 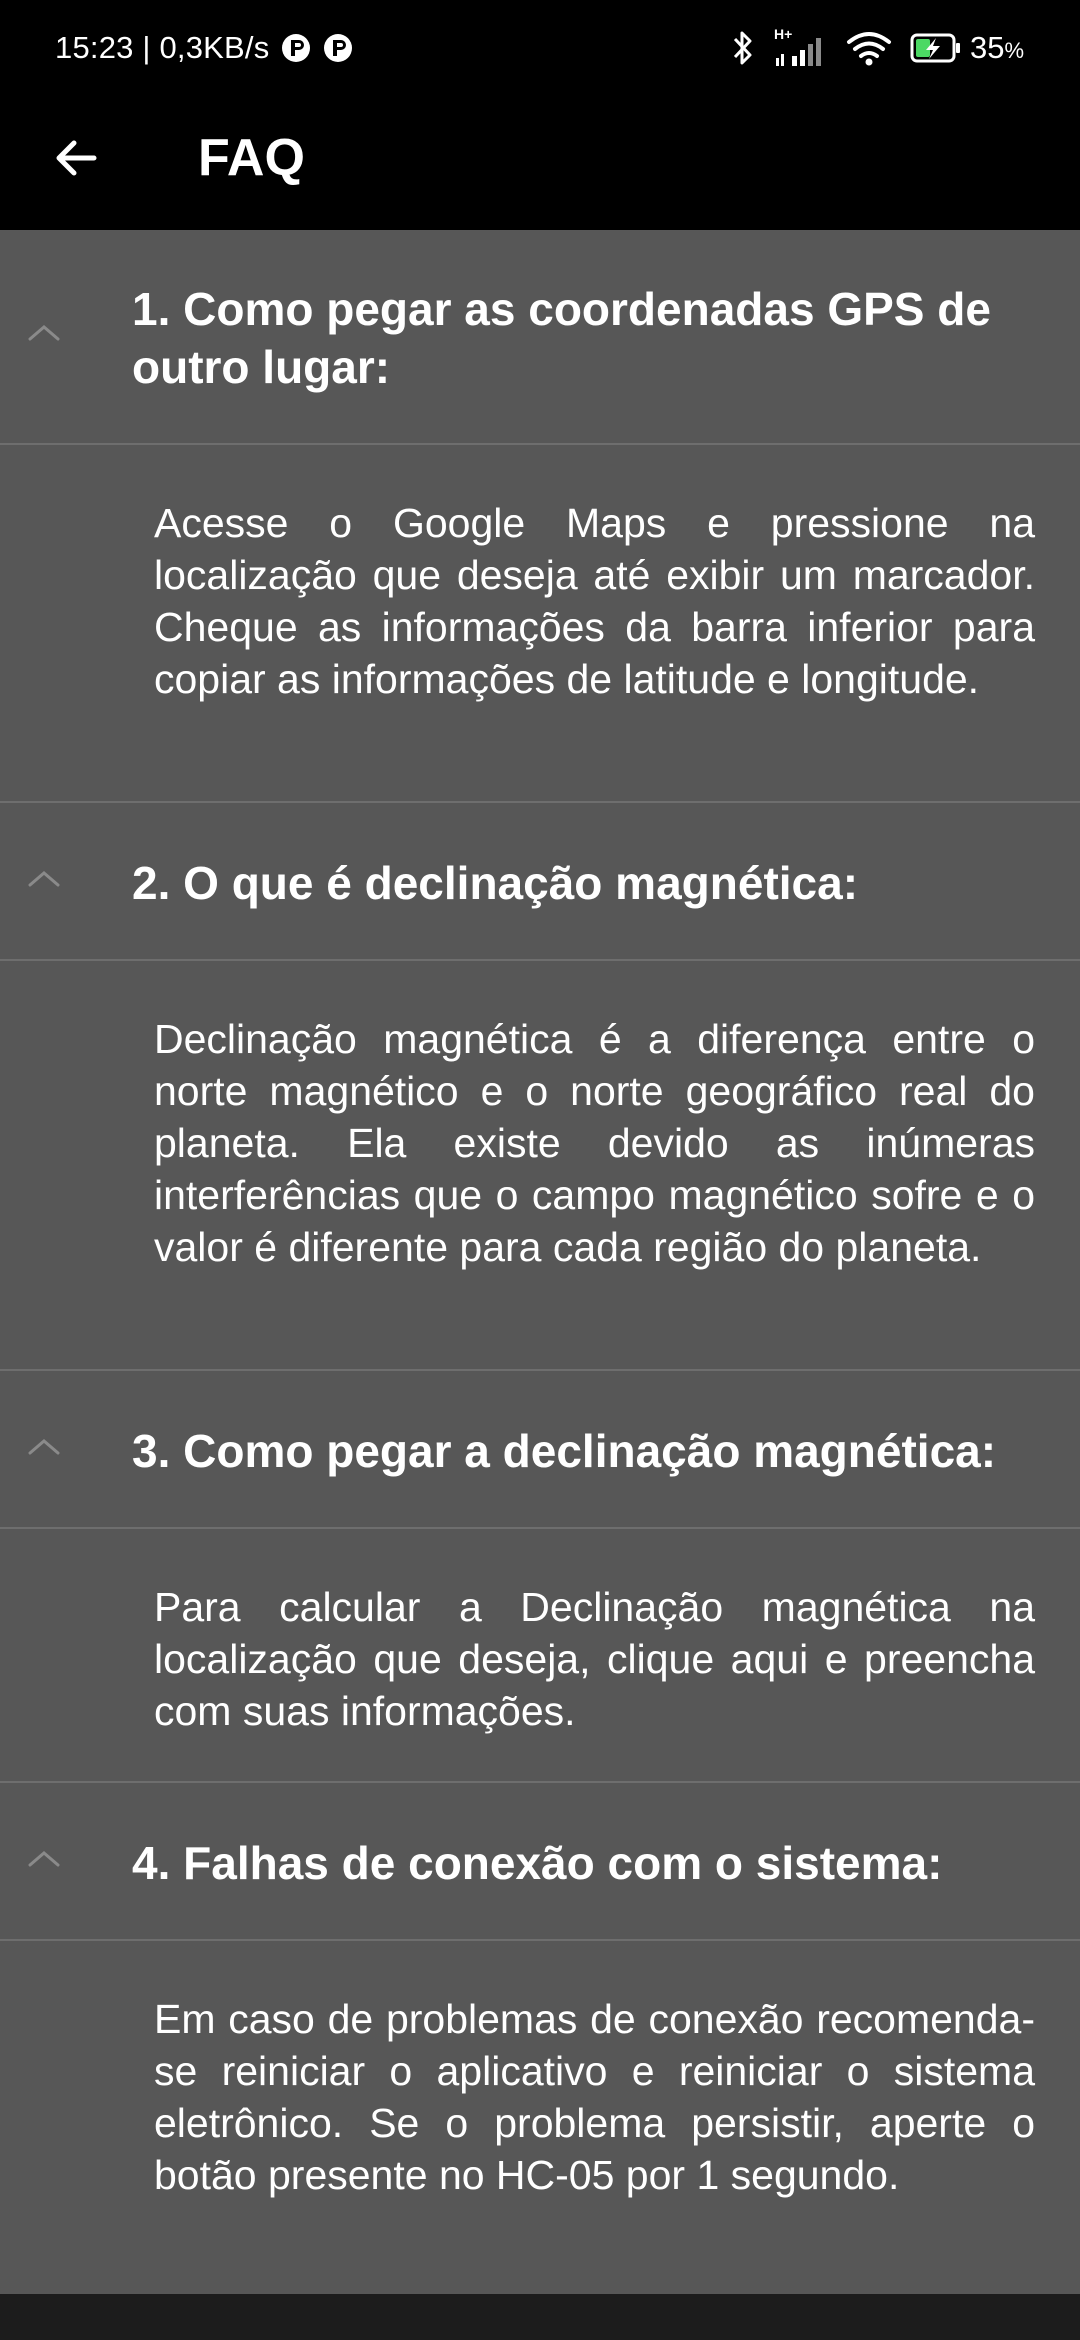 I want to click on battery-percent: 35%, so click(x=997, y=48).